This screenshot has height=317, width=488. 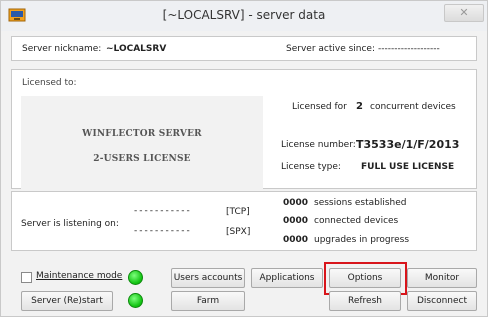 I want to click on users-accounts-button: Users accounts, so click(x=208, y=278).